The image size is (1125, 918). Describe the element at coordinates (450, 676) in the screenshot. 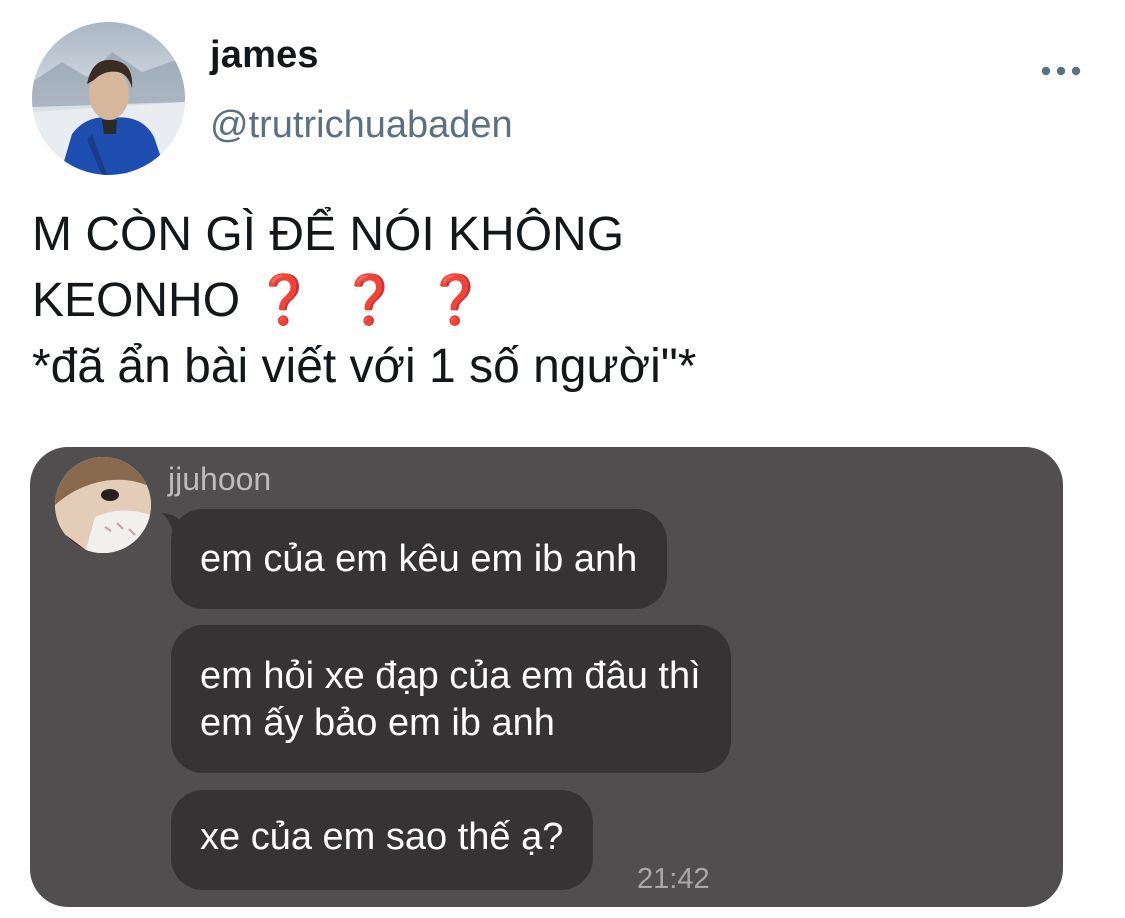

I see `chat-message-text: em hỏi xe đạp của em đâu thì` at that location.